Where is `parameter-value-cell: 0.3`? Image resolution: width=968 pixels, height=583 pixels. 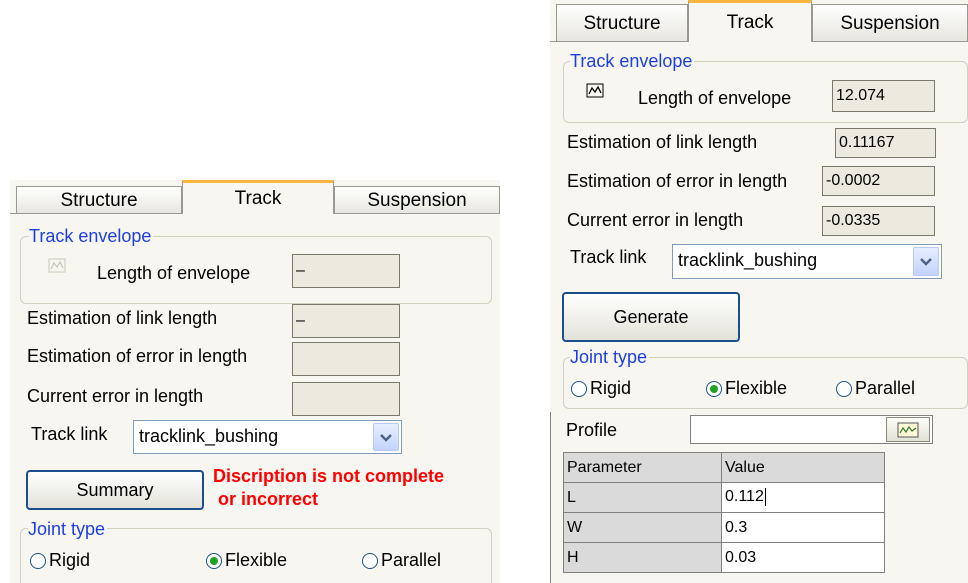
parameter-value-cell: 0.3 is located at coordinates (803, 527).